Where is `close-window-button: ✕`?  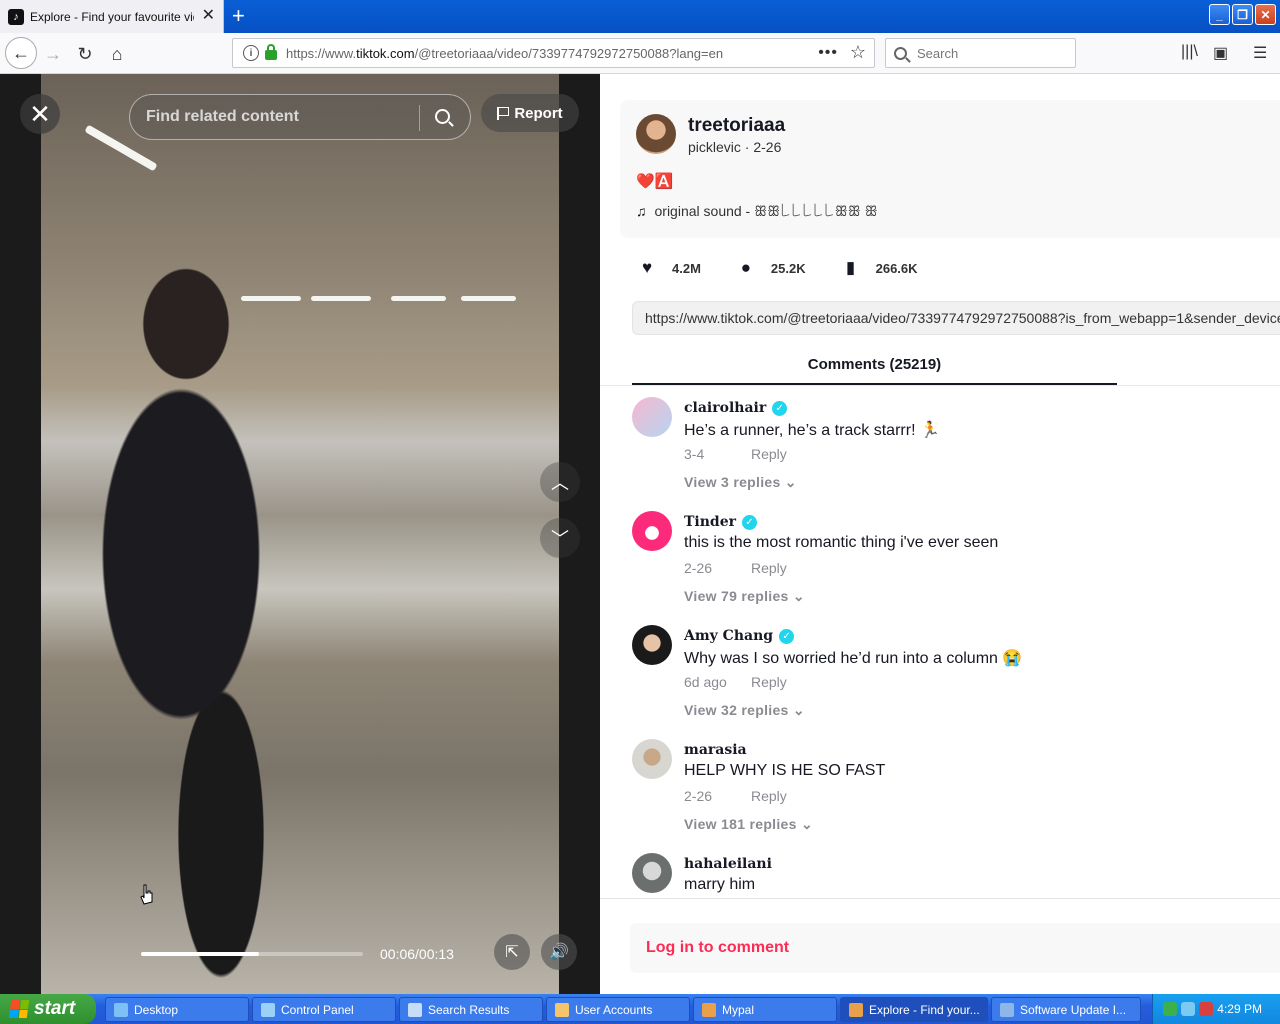 close-window-button: ✕ is located at coordinates (1265, 14).